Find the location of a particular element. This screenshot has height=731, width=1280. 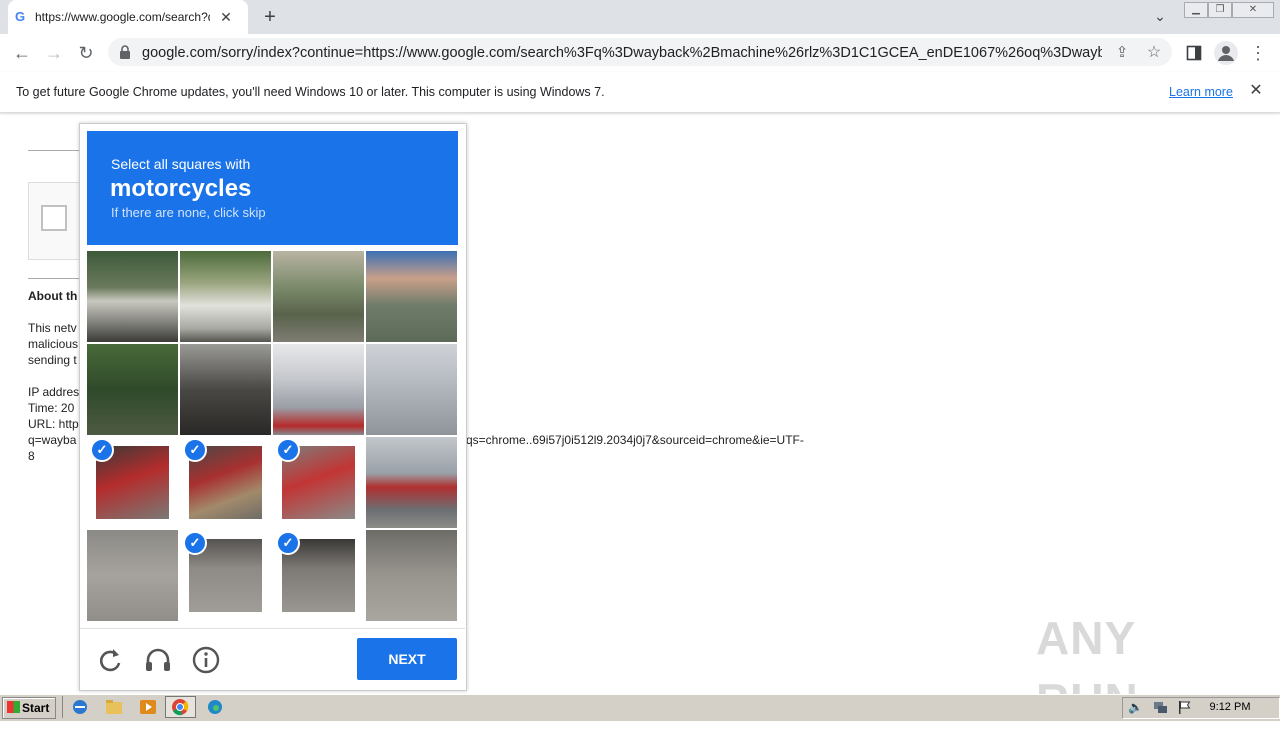

reload-icon is located at coordinates (110, 660).